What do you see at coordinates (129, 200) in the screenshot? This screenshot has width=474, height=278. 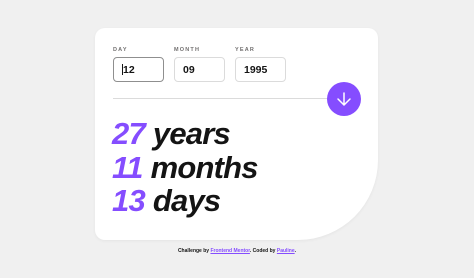 I see `days-value: 13` at bounding box center [129, 200].